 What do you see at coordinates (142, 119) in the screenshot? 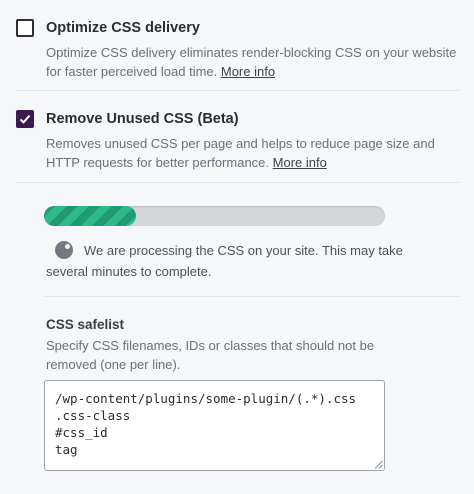
I see `remove-unused-css-label: Remove Unused CSS (Beta)` at bounding box center [142, 119].